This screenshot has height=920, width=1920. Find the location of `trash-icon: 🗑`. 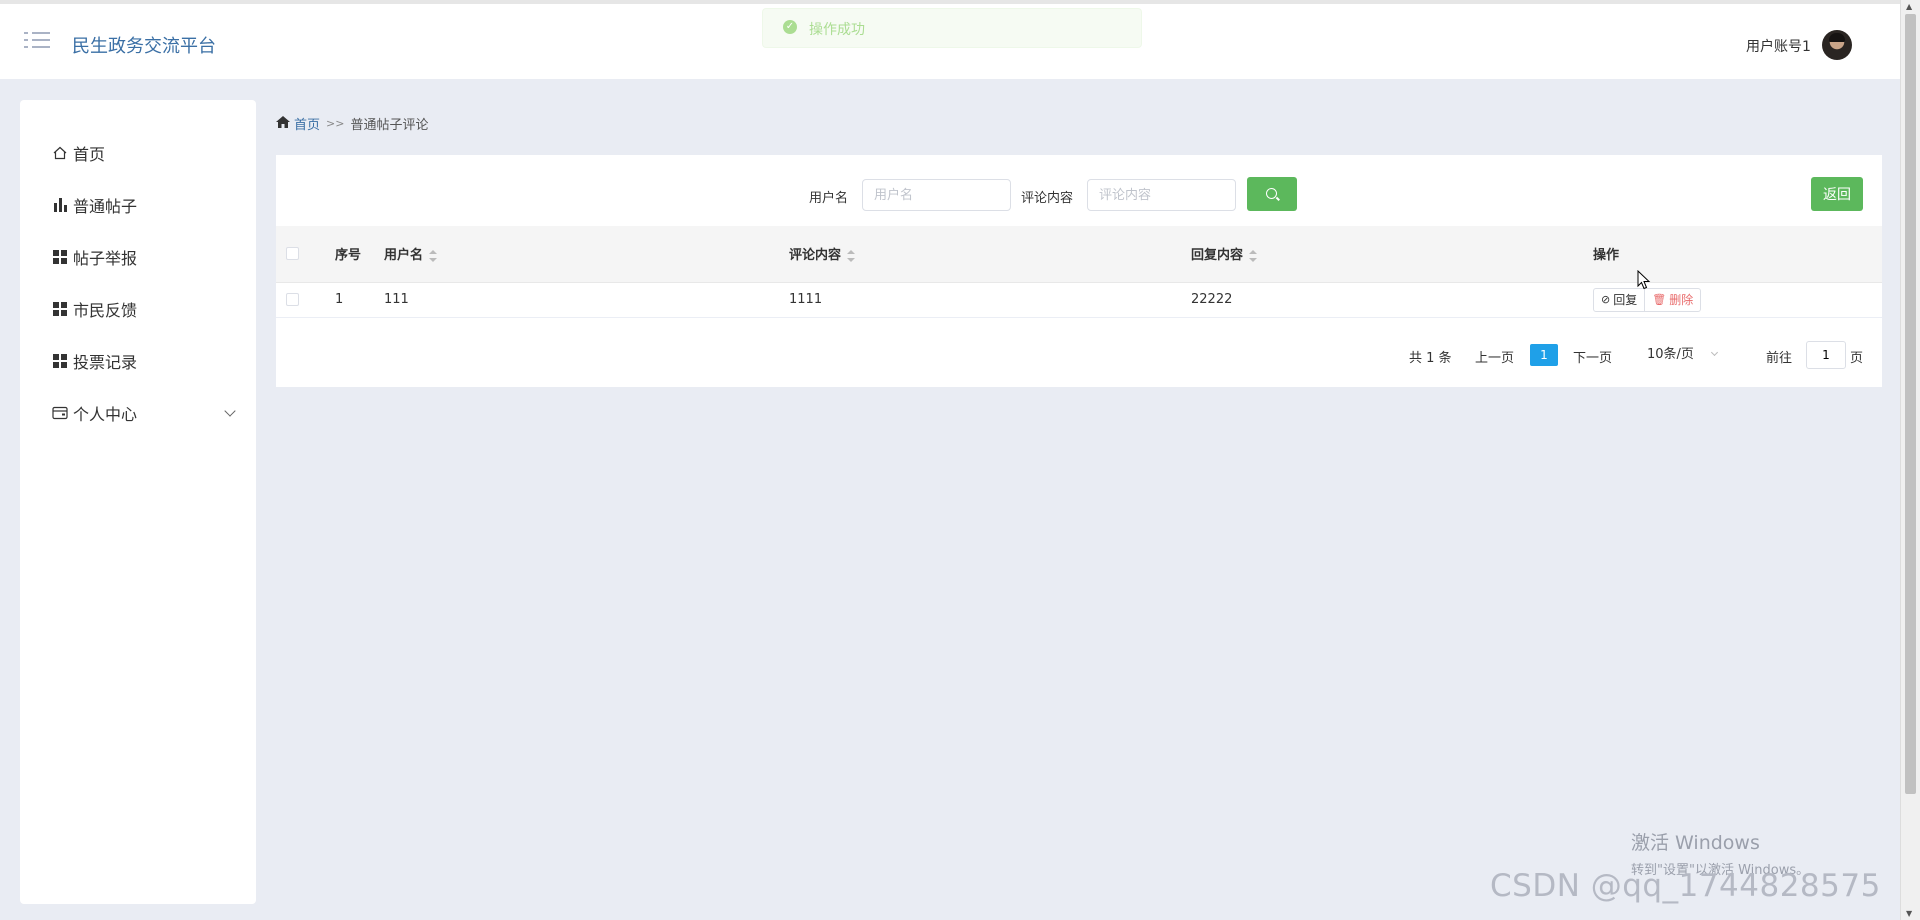

trash-icon: 🗑 is located at coordinates (1659, 299).